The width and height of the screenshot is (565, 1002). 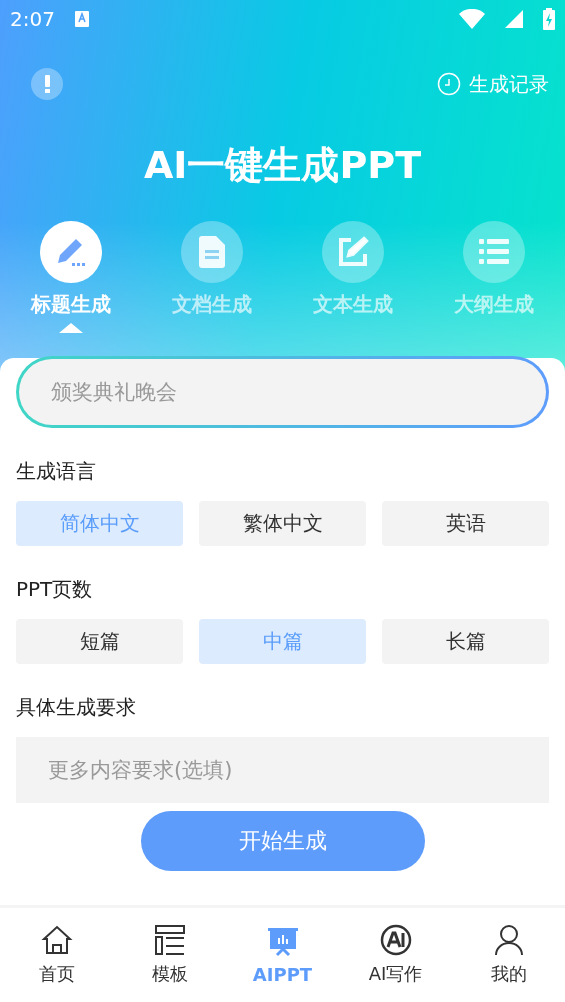 What do you see at coordinates (449, 84) in the screenshot?
I see `clock-icon` at bounding box center [449, 84].